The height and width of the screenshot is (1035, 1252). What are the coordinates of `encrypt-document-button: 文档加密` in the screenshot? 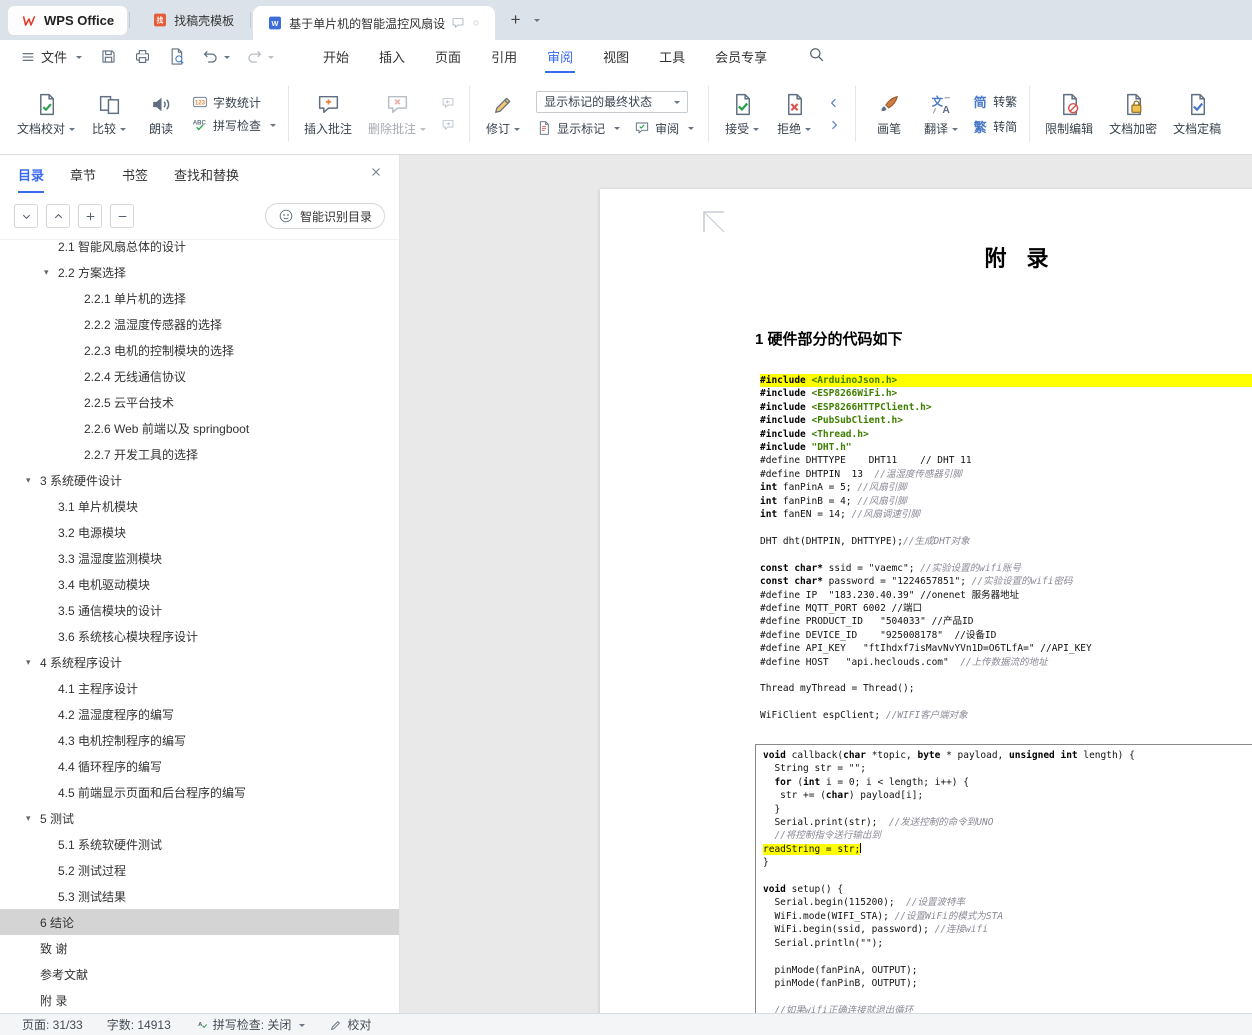 It's located at (1133, 114).